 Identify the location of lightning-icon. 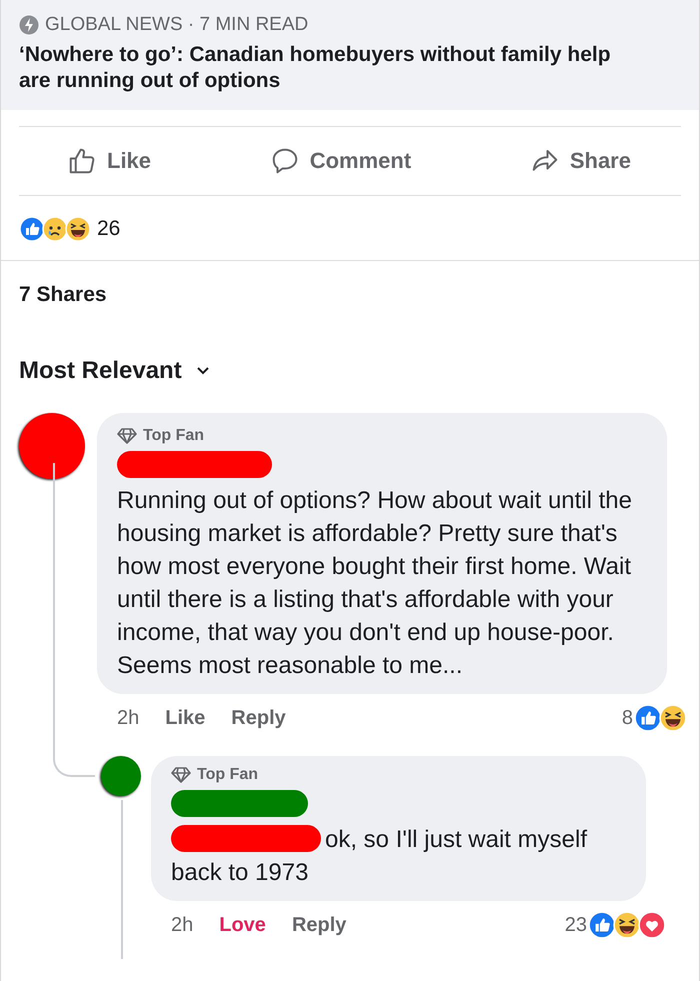
(29, 25).